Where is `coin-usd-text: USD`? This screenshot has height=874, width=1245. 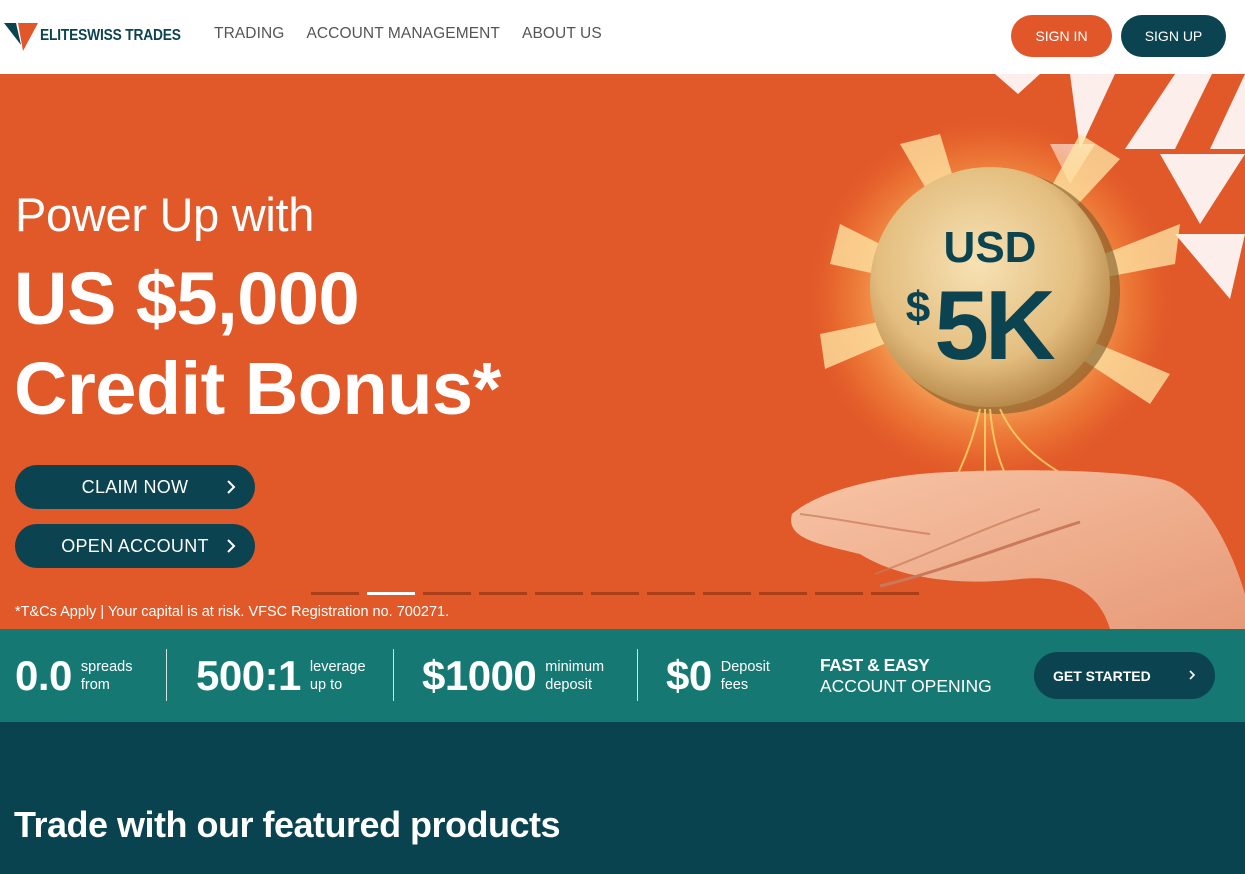 coin-usd-text: USD is located at coordinates (990, 247).